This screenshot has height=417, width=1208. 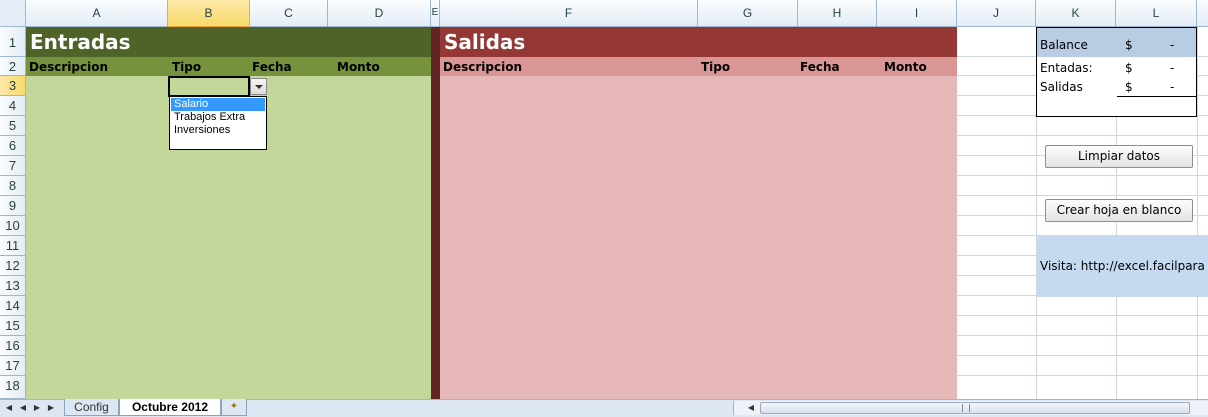 I want to click on row-header-8: 8, so click(x=13, y=186).